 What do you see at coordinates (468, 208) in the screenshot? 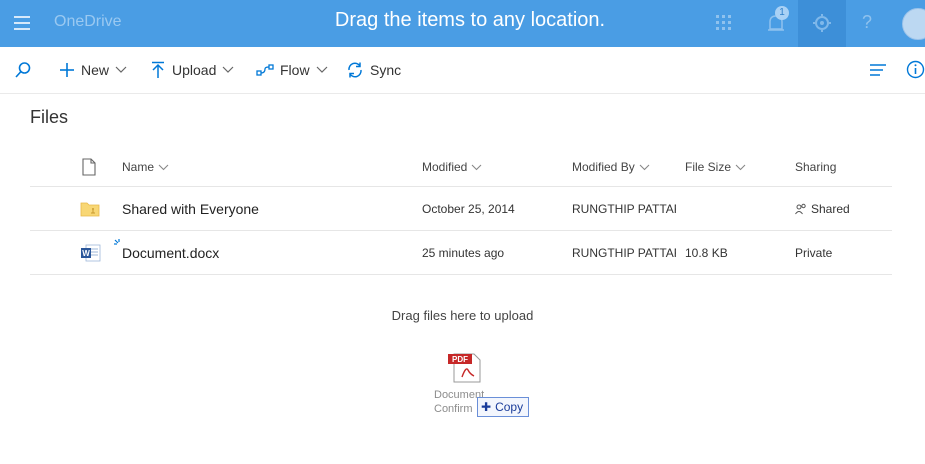
I see `modified-date: October 25, 2014` at bounding box center [468, 208].